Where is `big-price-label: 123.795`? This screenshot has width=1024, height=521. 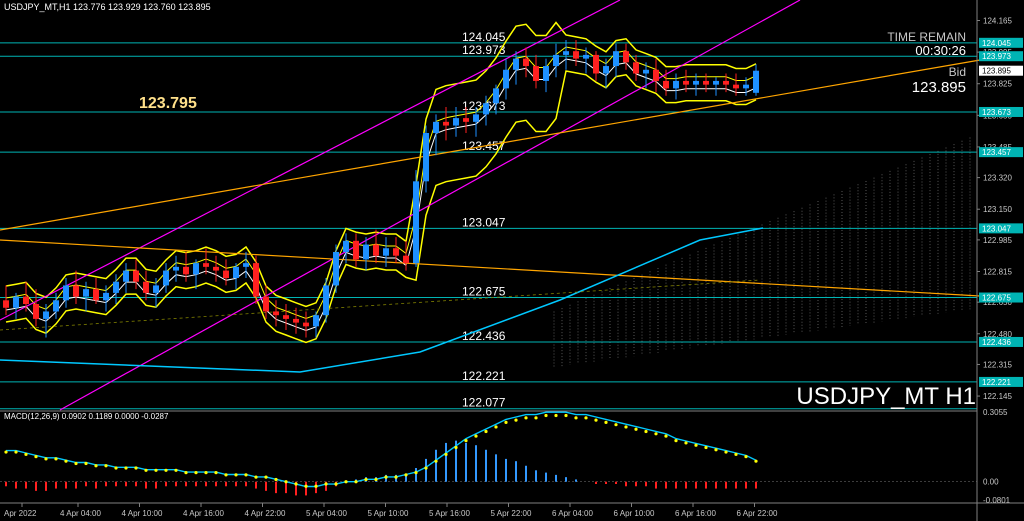 big-price-label: 123.795 is located at coordinates (168, 103).